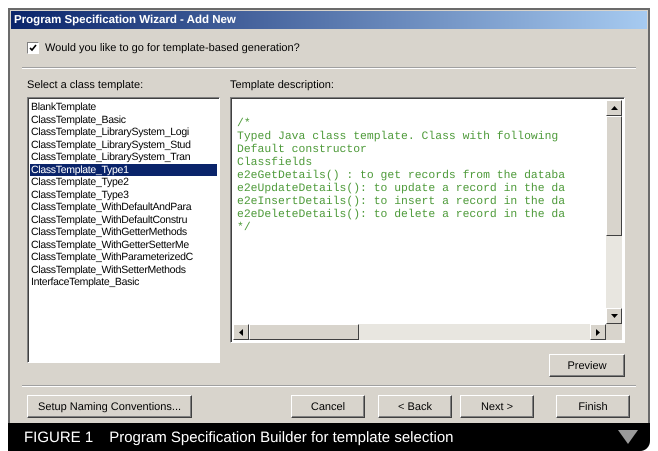 The width and height of the screenshot is (658, 451). I want to click on code-line: Typed Java class template. Class with following, so click(398, 137).